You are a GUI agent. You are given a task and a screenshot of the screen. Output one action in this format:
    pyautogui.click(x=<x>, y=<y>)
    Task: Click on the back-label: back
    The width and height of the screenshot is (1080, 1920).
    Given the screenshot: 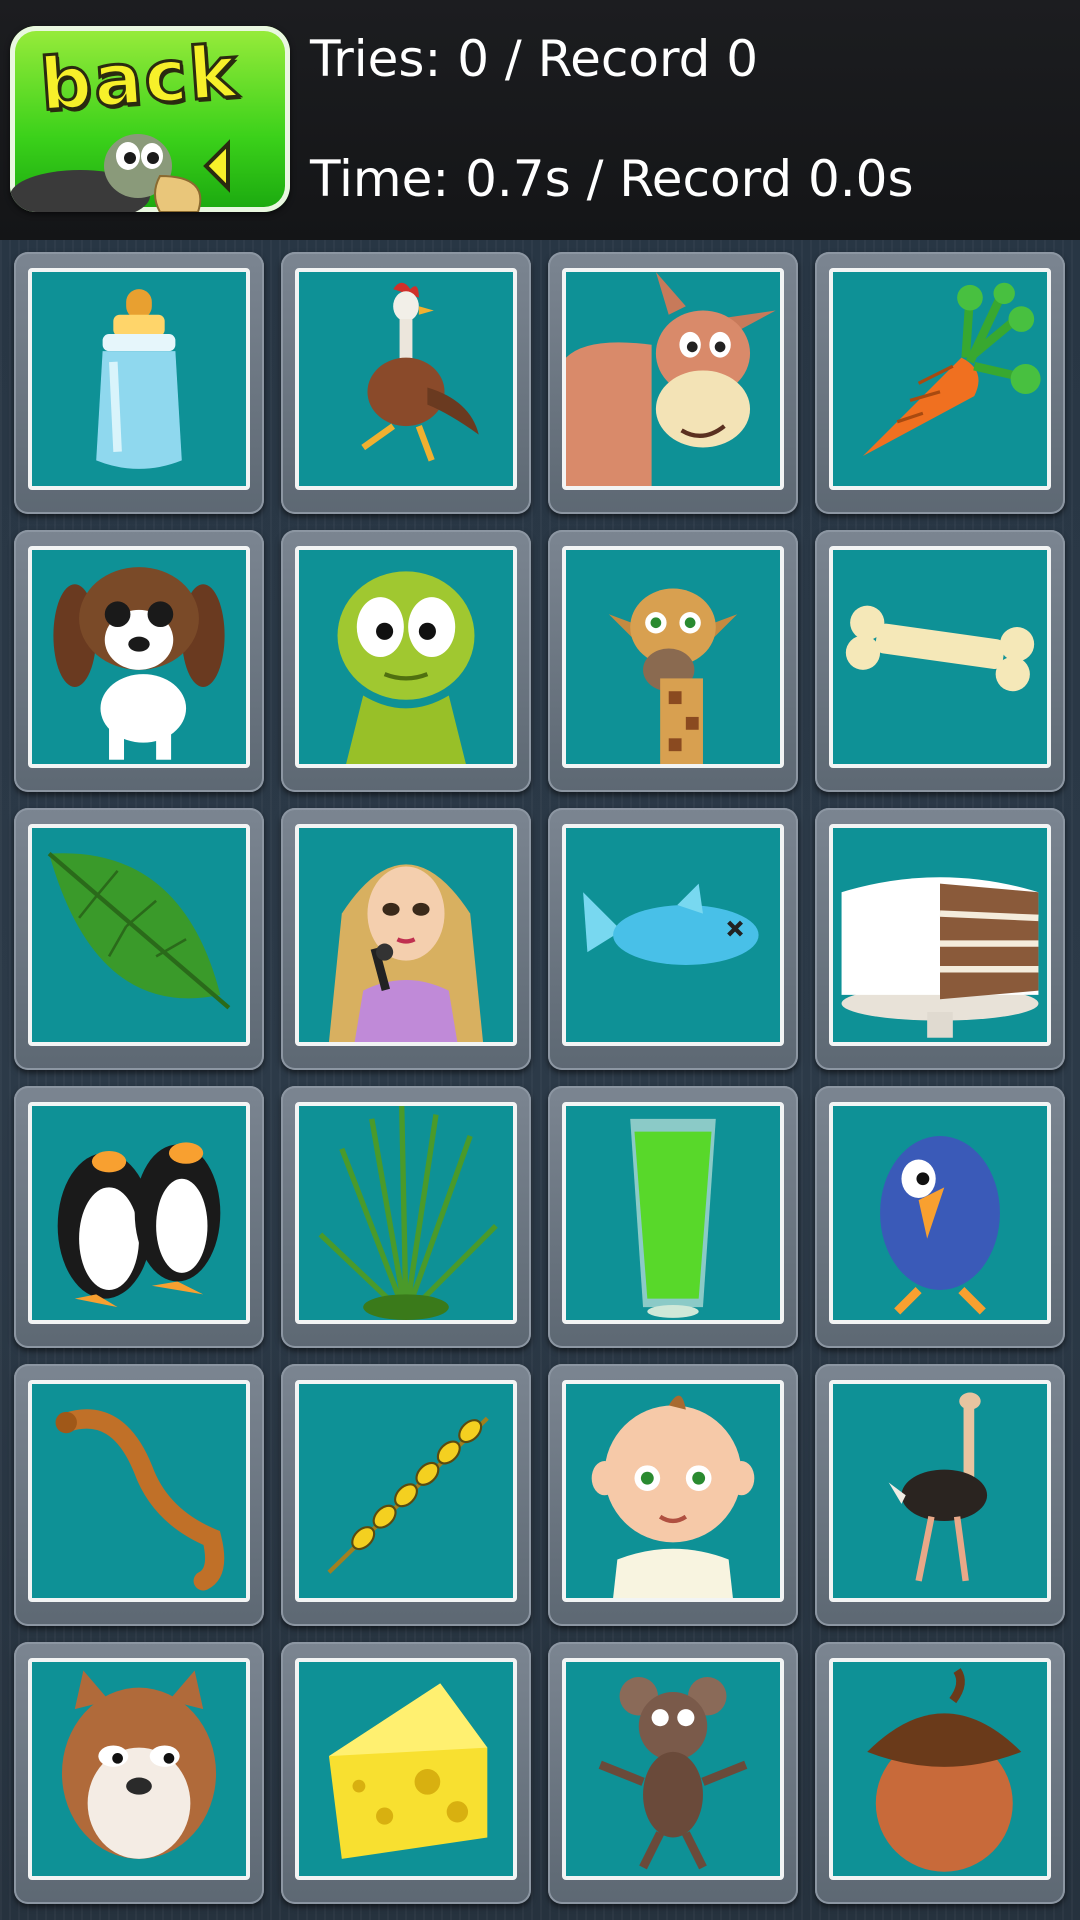 What is the action you would take?
    pyautogui.click(x=139, y=78)
    